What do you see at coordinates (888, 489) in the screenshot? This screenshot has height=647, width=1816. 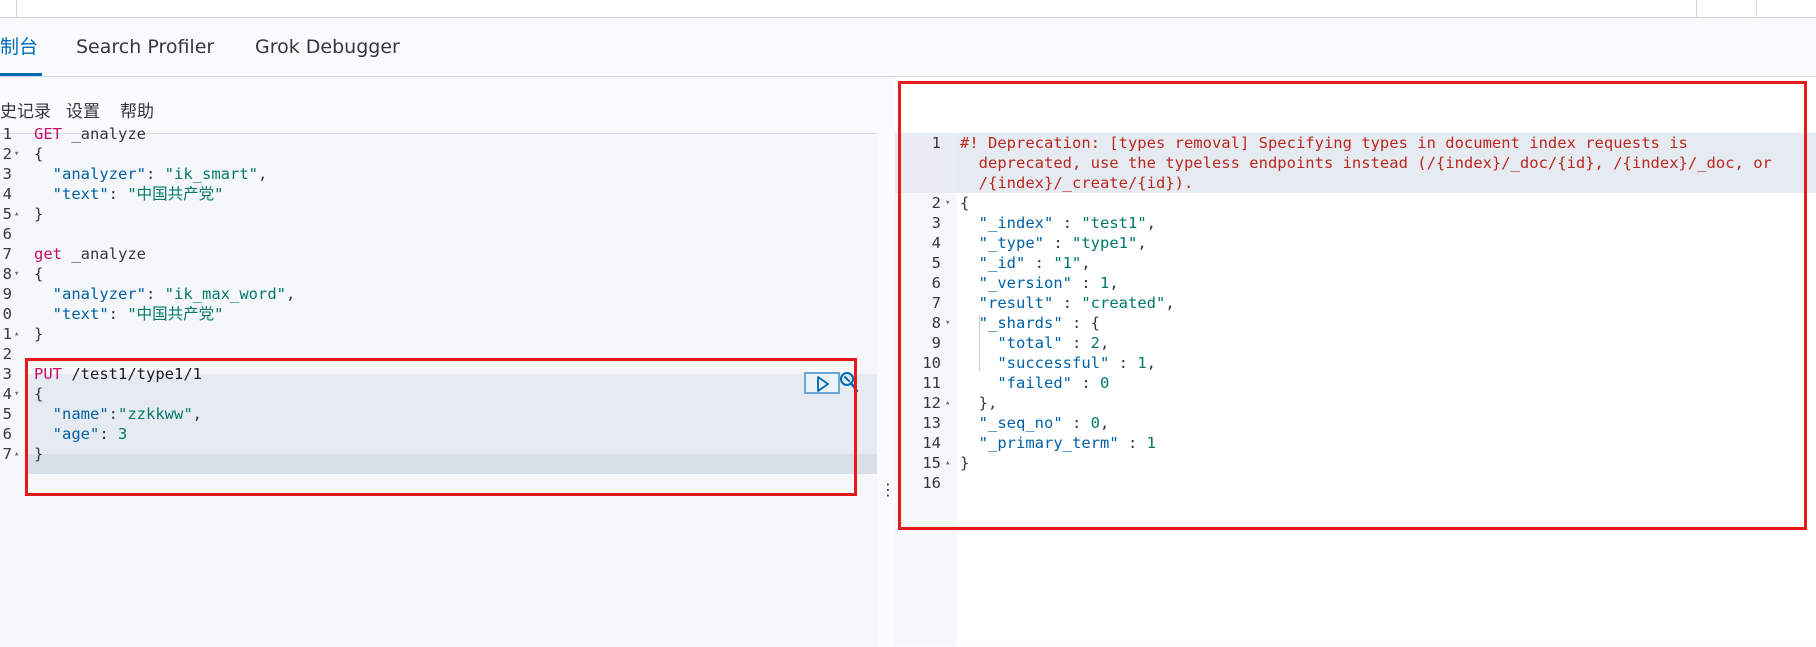 I see `vertical-dots-icon: ⋮` at bounding box center [888, 489].